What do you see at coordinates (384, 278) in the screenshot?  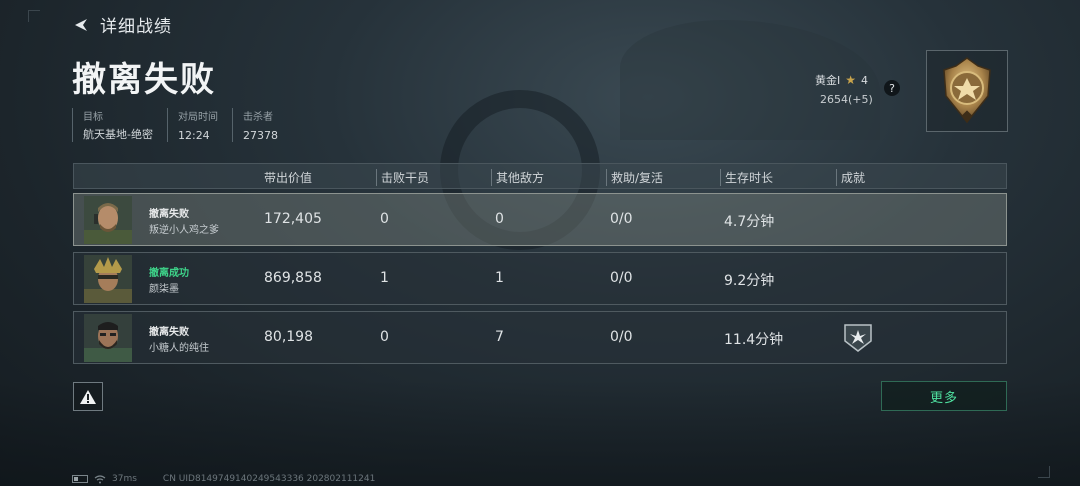 I see `operators-killed: 1` at bounding box center [384, 278].